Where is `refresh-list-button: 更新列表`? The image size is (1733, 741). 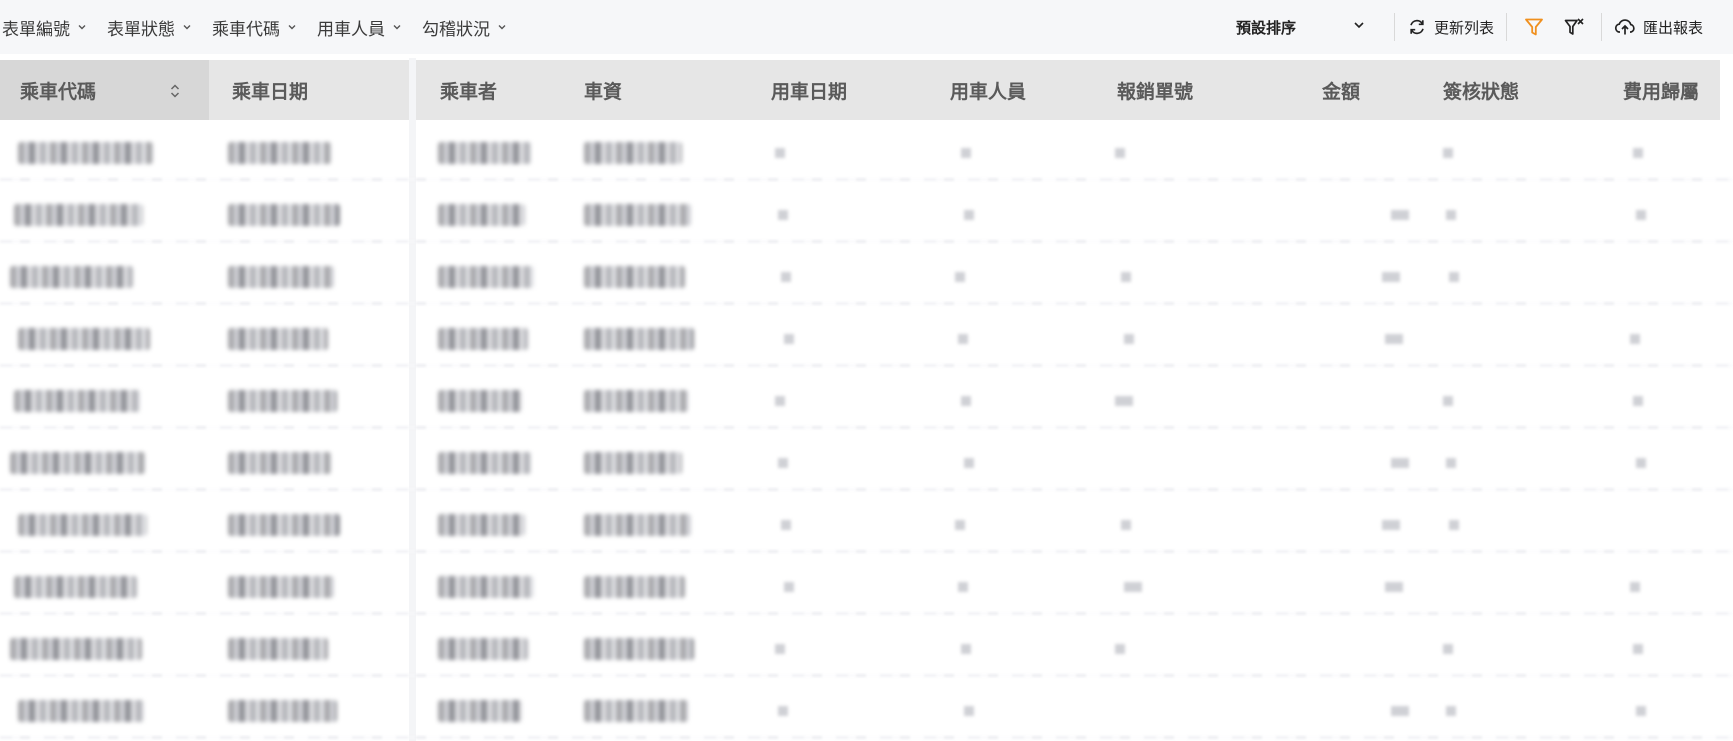
refresh-list-button: 更新列表 is located at coordinates (1450, 27).